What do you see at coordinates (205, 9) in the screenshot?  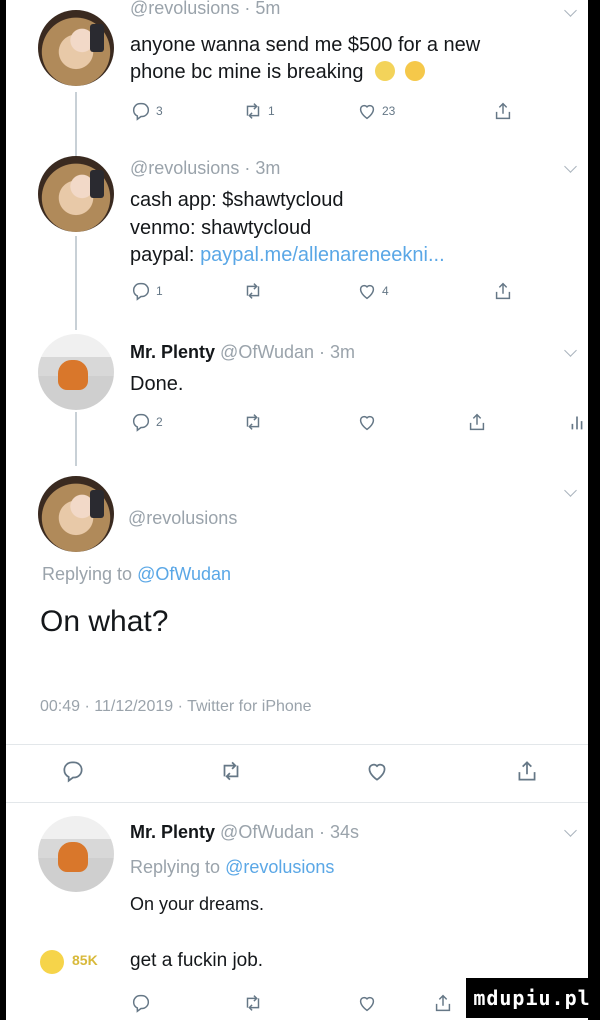 I see `tweet-handle: @revolusions · 5m` at bounding box center [205, 9].